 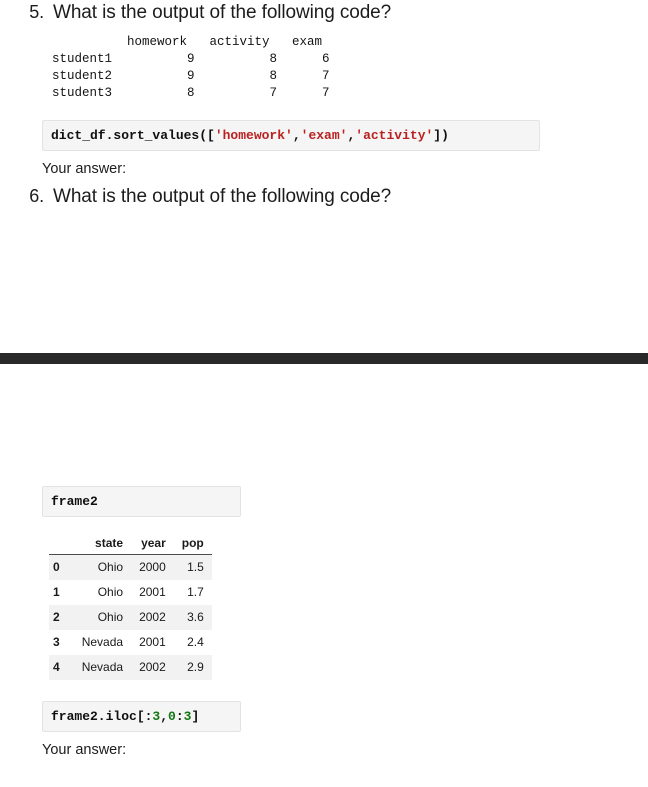 What do you see at coordinates (179, 716) in the screenshot?
I see `code-token-op: :` at bounding box center [179, 716].